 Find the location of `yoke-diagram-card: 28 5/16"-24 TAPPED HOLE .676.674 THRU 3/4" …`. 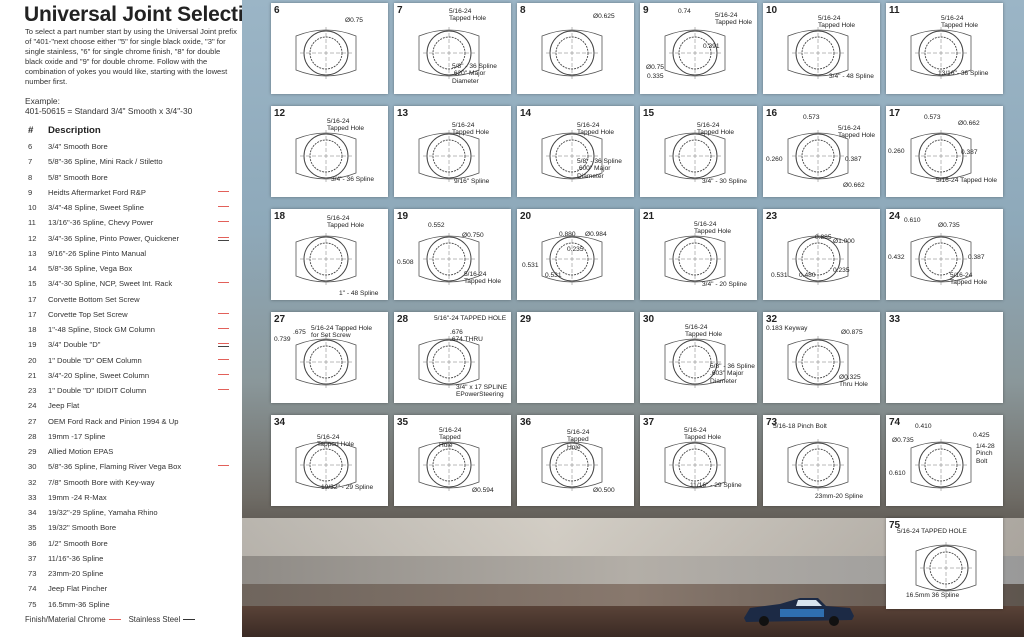

yoke-diagram-card: 28 5/16"-24 TAPPED HOLE .676.674 THRU 3/4" … is located at coordinates (452, 357).